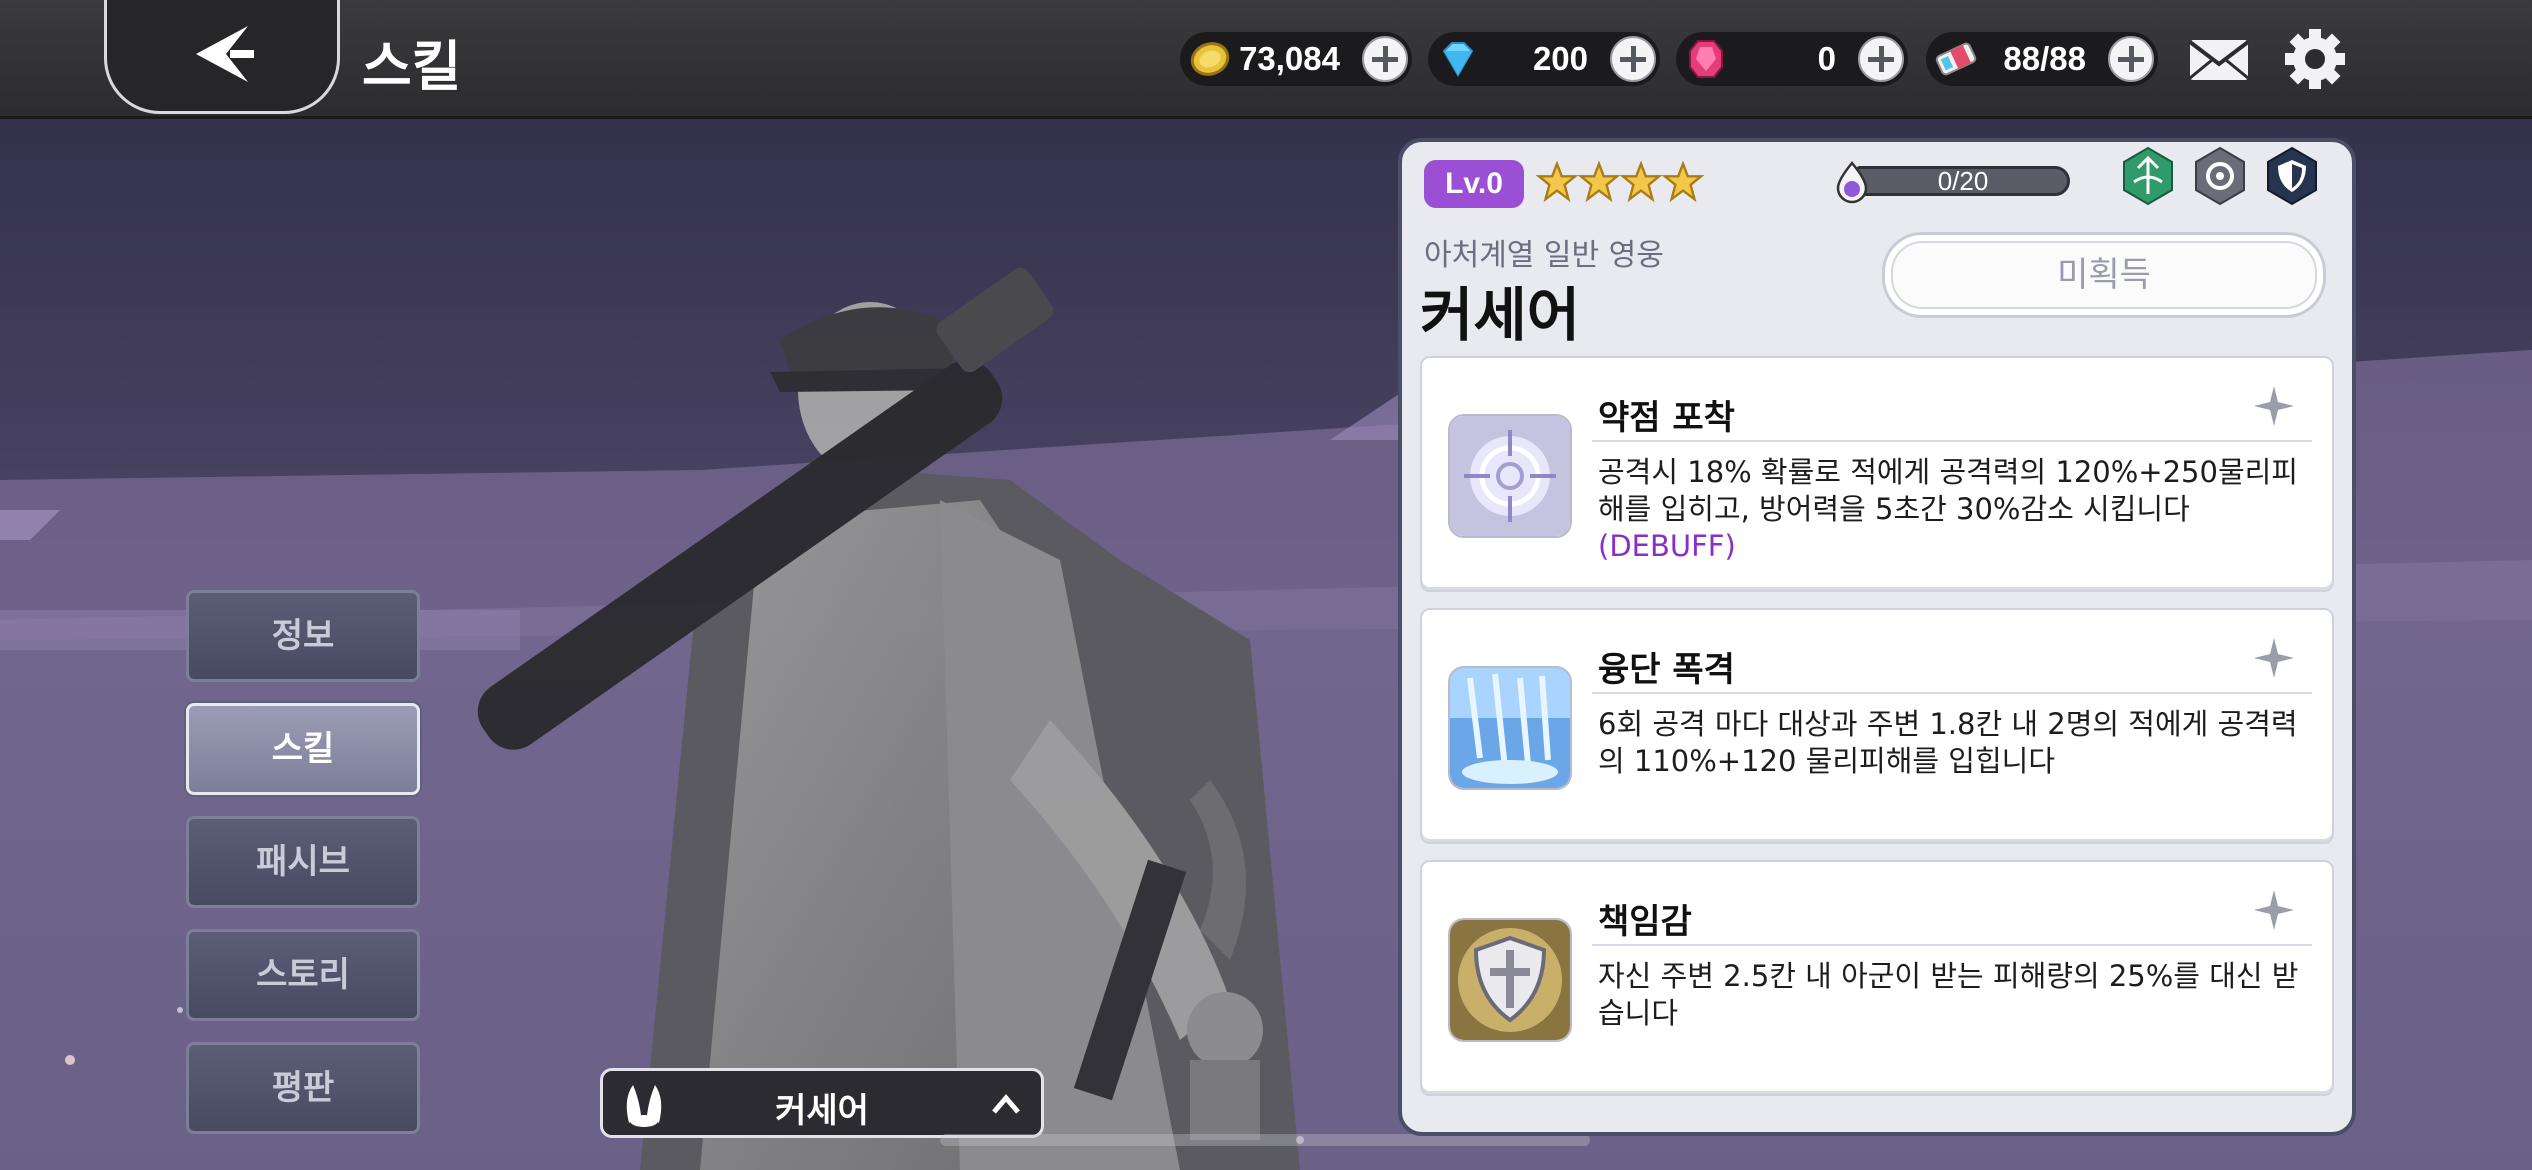 The image size is (2532, 1170). I want to click on hero-selector-name: 커세어, so click(822, 1111).